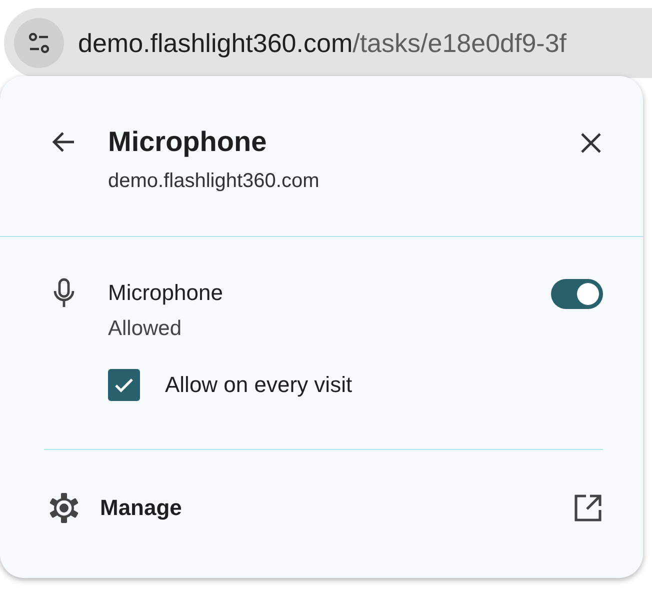  I want to click on close-button, so click(591, 143).